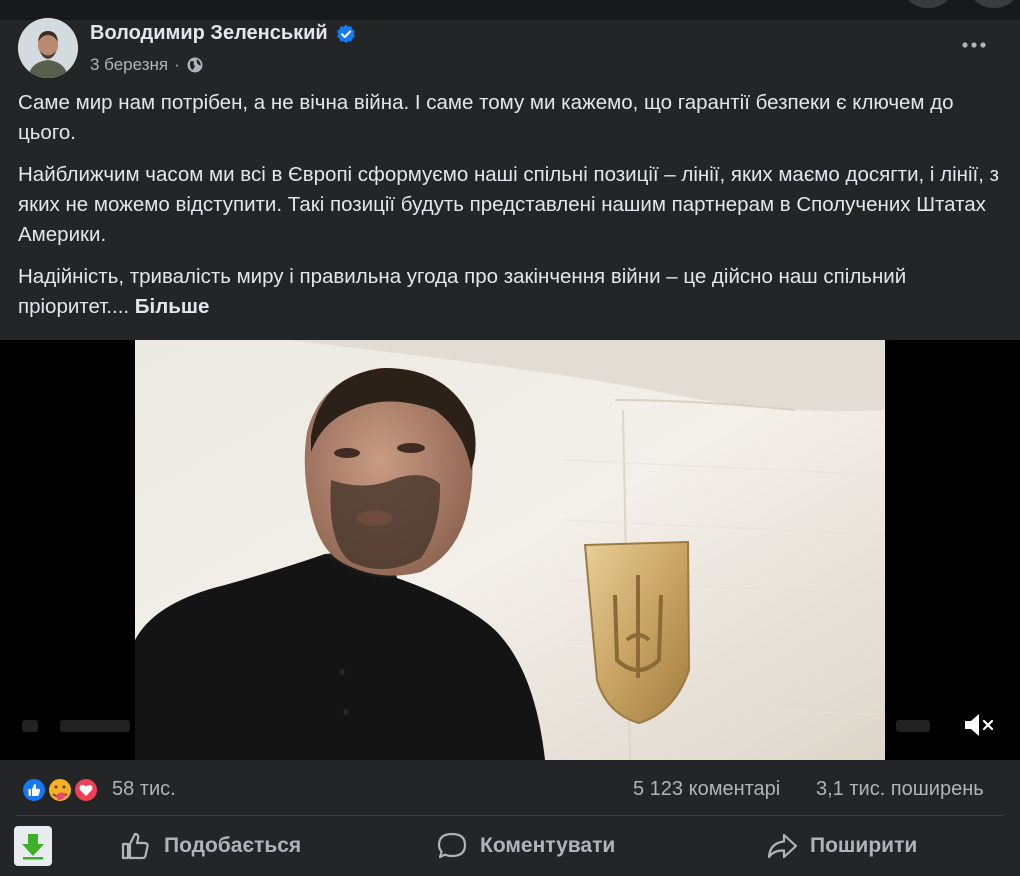  Describe the element at coordinates (510, 10) in the screenshot. I see `top-strip` at that location.